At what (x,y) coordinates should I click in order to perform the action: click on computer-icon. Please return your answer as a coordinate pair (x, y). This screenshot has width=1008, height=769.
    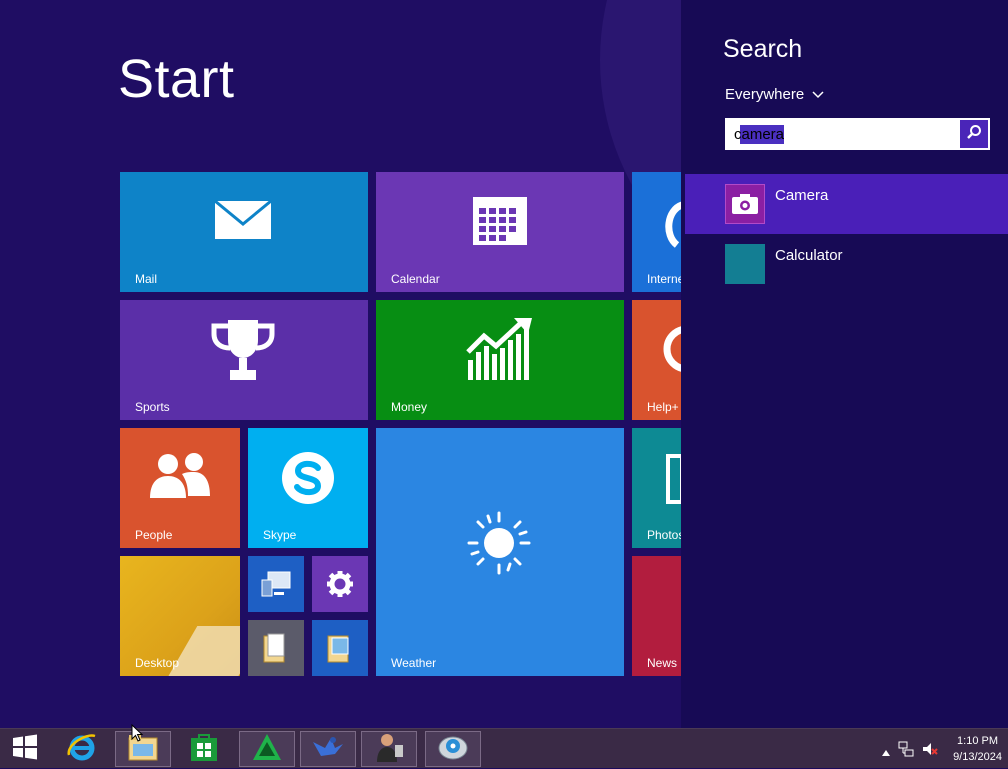
    Looking at the image, I should click on (276, 584).